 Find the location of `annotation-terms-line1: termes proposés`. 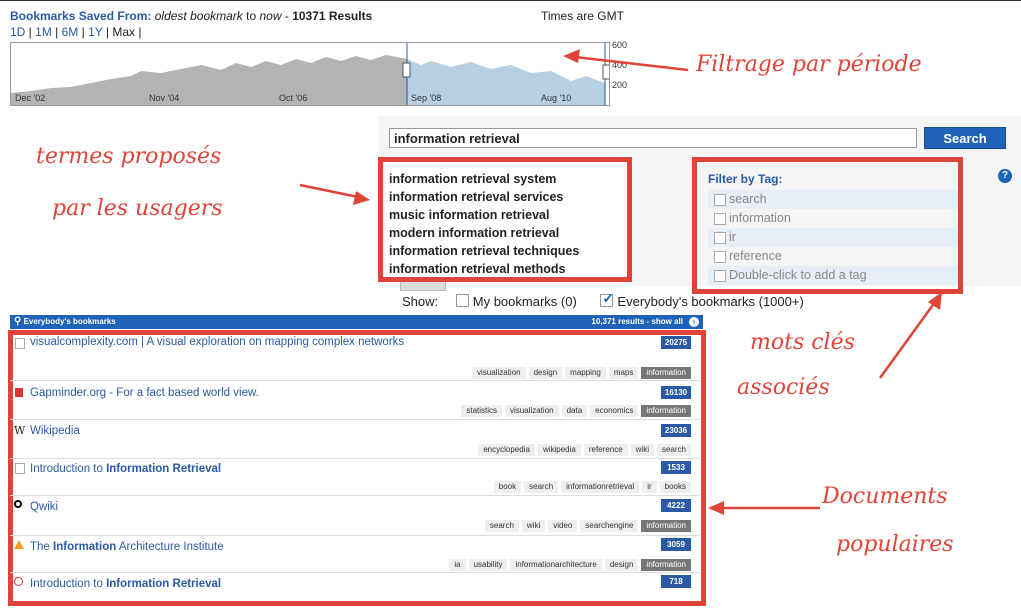

annotation-terms-line1: termes proposés is located at coordinates (129, 156).